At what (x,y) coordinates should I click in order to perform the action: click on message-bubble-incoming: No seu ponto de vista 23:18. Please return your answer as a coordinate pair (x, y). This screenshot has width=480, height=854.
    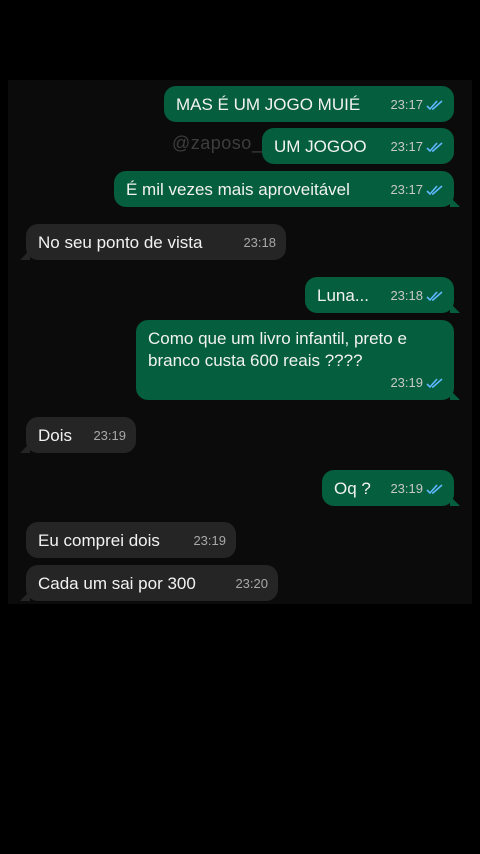
    Looking at the image, I should click on (153, 242).